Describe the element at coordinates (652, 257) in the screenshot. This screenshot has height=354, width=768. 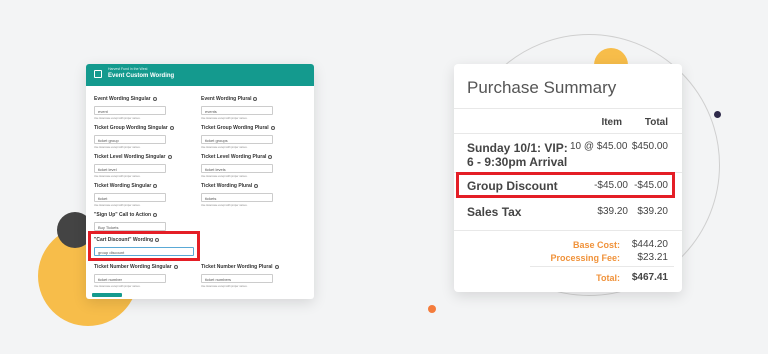
I see `processing-fee-value: $23.21` at that location.